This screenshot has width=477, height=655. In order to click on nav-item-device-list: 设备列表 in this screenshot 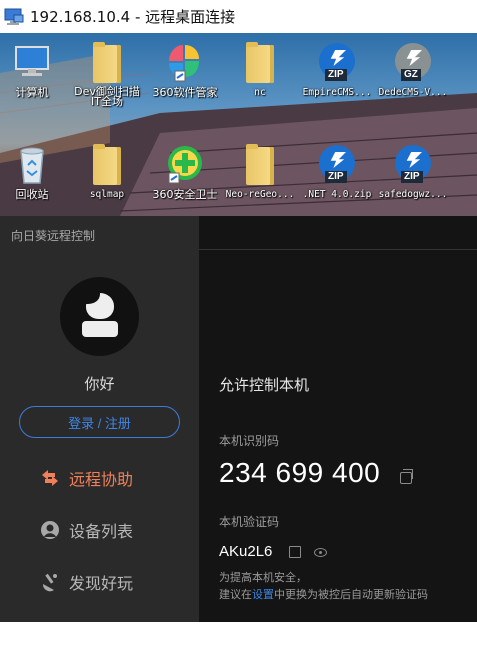, I will do `click(86, 530)`.